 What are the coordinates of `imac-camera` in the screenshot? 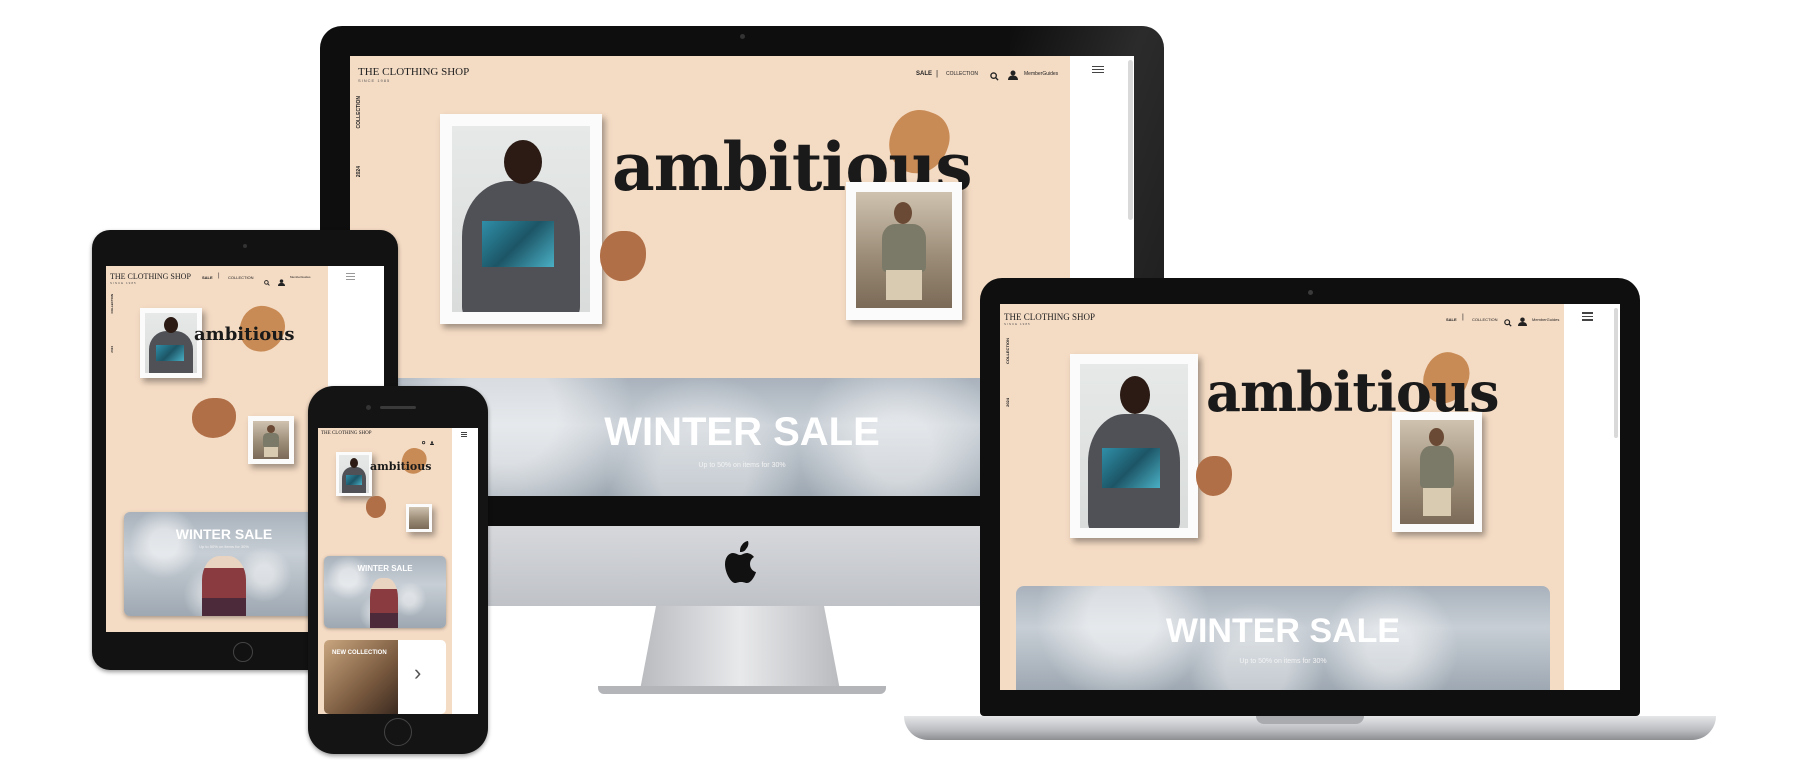 It's located at (742, 36).